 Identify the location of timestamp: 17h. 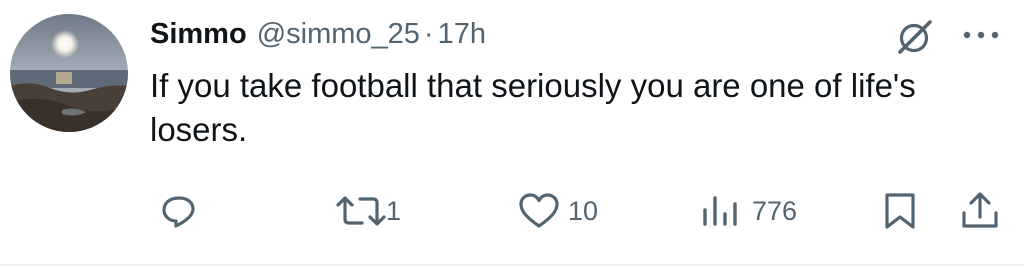
(462, 34).